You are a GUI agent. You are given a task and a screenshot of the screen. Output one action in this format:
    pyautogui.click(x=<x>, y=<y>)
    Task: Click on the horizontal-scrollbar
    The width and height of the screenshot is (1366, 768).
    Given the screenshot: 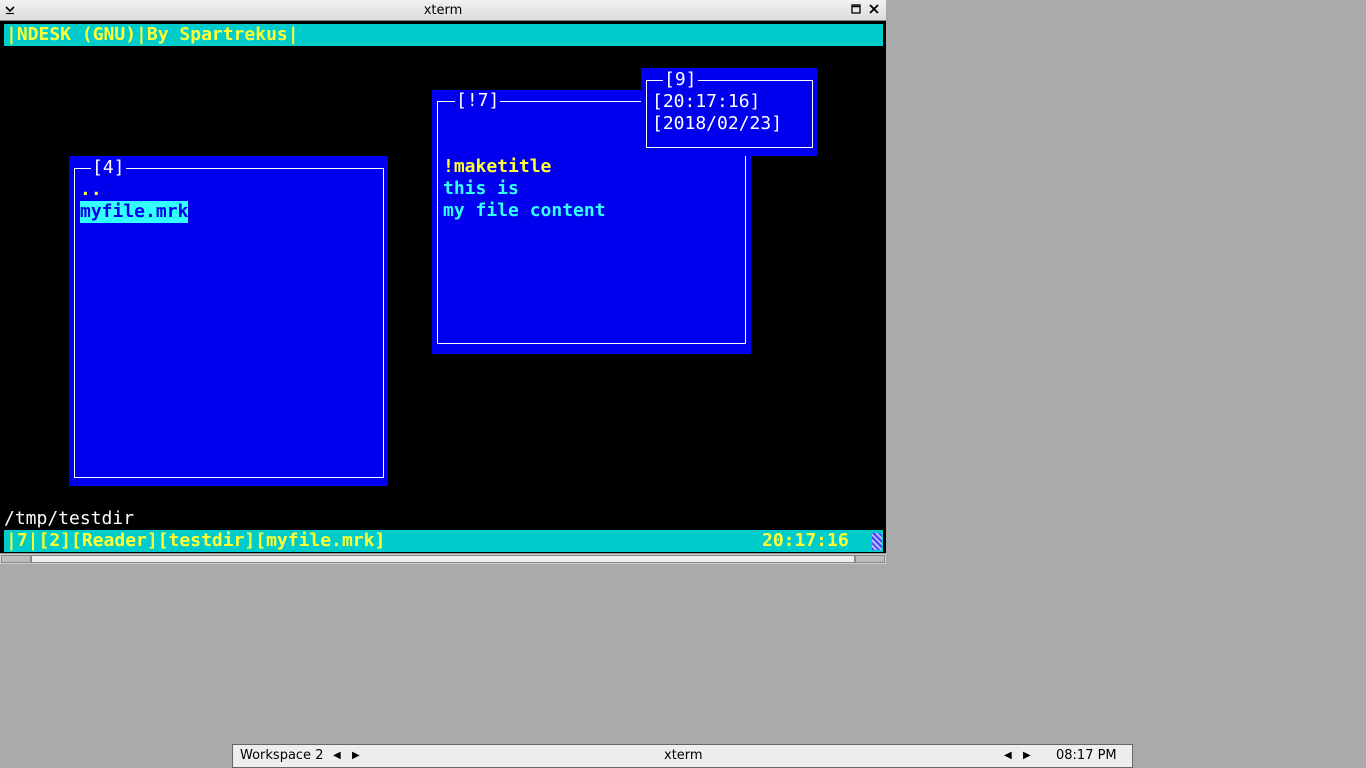 What is the action you would take?
    pyautogui.click(x=443, y=558)
    